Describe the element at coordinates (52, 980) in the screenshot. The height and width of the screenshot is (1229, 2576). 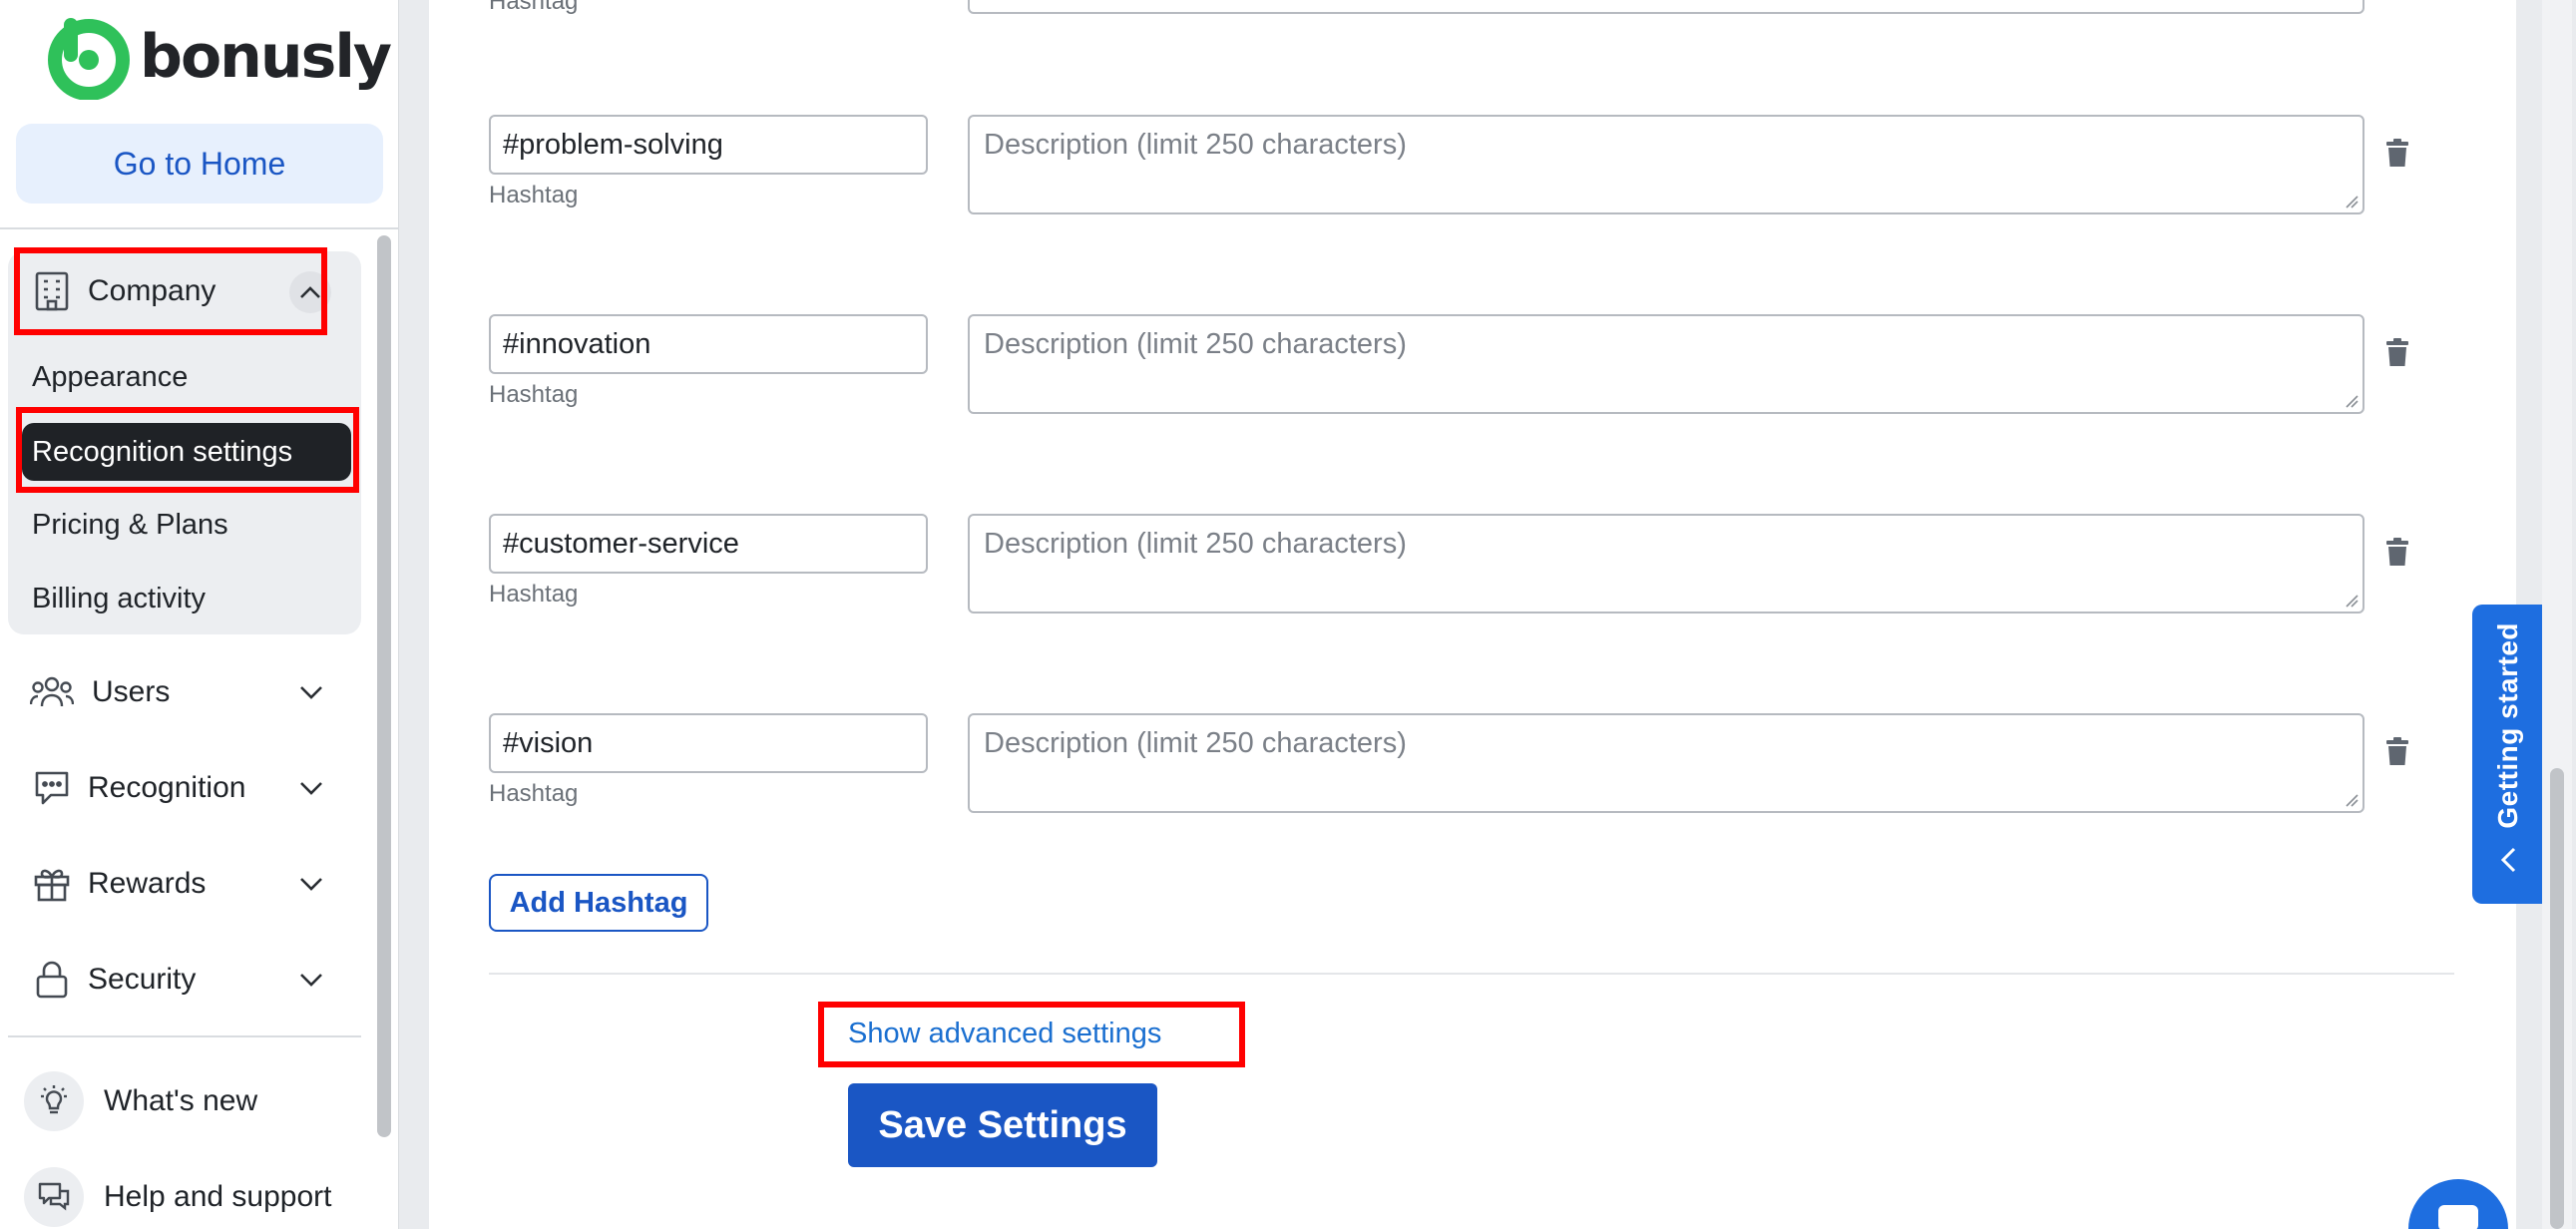
I see `lock-icon` at that location.